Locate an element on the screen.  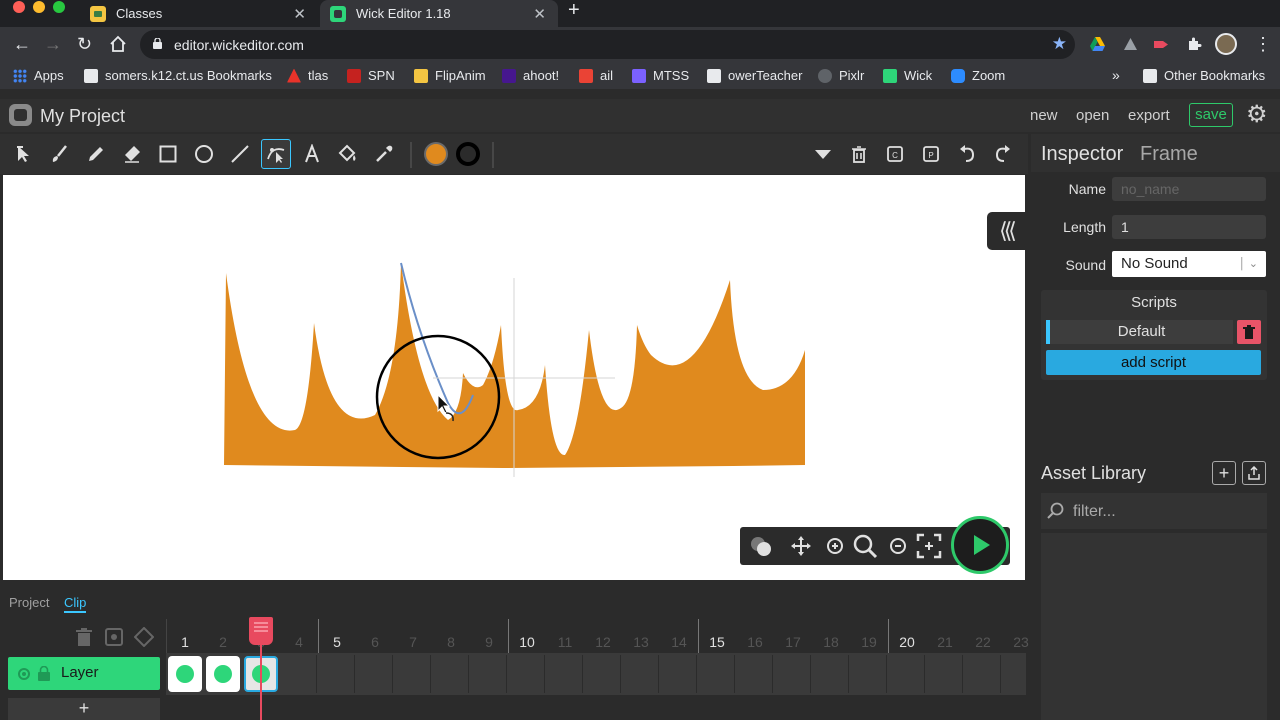
screencastify-icon is located at coordinates (1161, 44).